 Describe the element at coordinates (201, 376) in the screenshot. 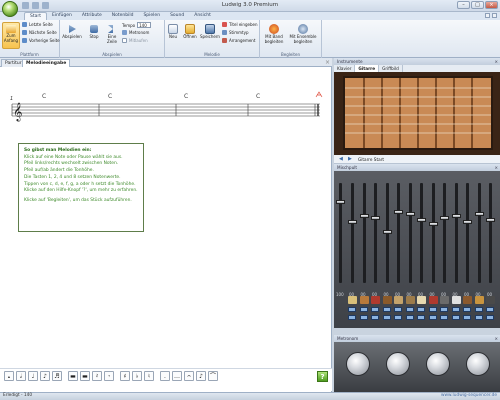

I see `grace-note-button: ♪` at that location.